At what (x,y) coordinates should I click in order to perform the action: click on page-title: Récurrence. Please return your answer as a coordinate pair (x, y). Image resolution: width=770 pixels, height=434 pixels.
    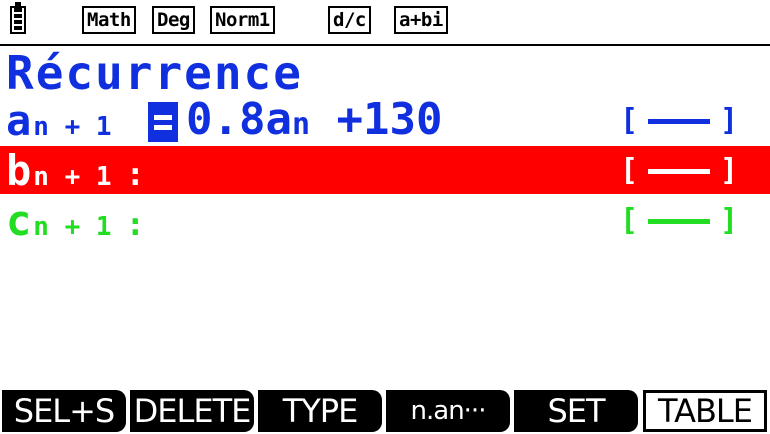
    Looking at the image, I should click on (154, 73).